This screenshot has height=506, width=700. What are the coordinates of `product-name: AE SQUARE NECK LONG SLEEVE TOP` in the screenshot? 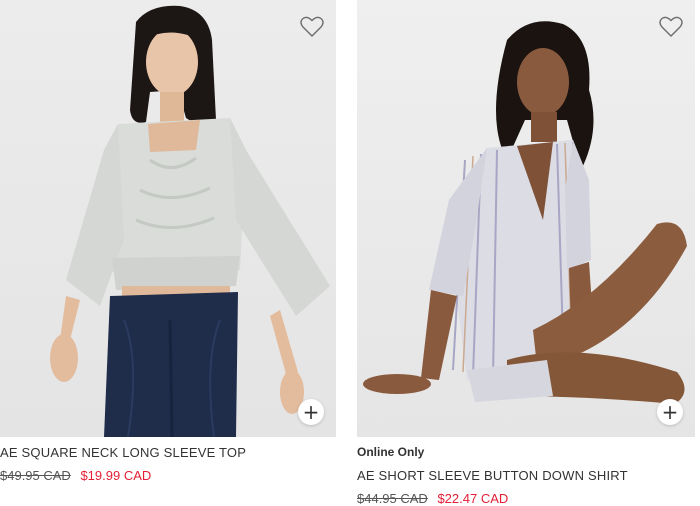 It's located at (168, 452).